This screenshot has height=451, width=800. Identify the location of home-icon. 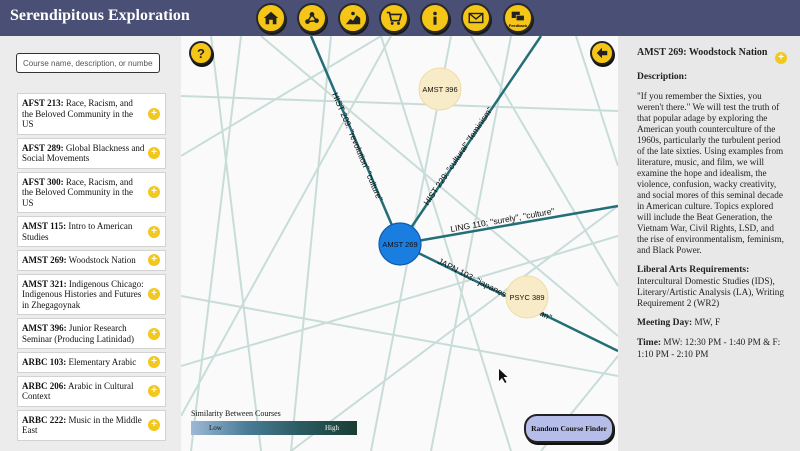
(271, 18).